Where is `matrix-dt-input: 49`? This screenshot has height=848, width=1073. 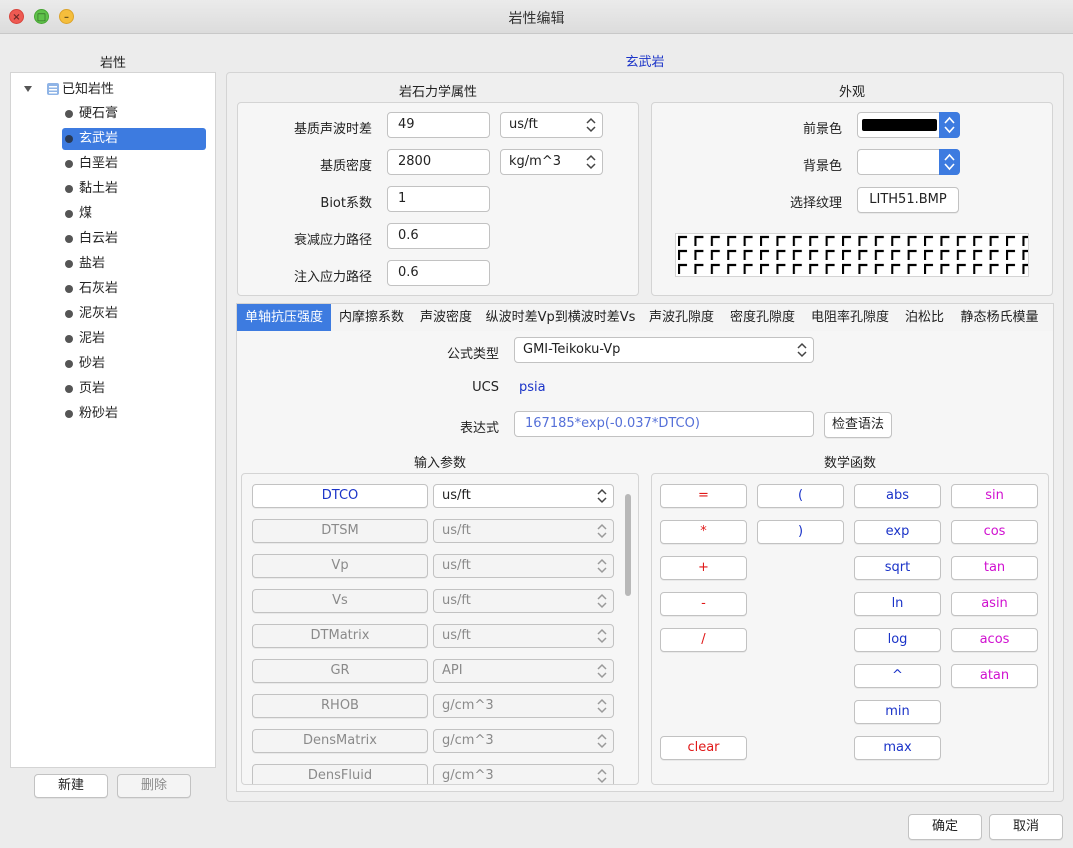 matrix-dt-input: 49 is located at coordinates (438, 125).